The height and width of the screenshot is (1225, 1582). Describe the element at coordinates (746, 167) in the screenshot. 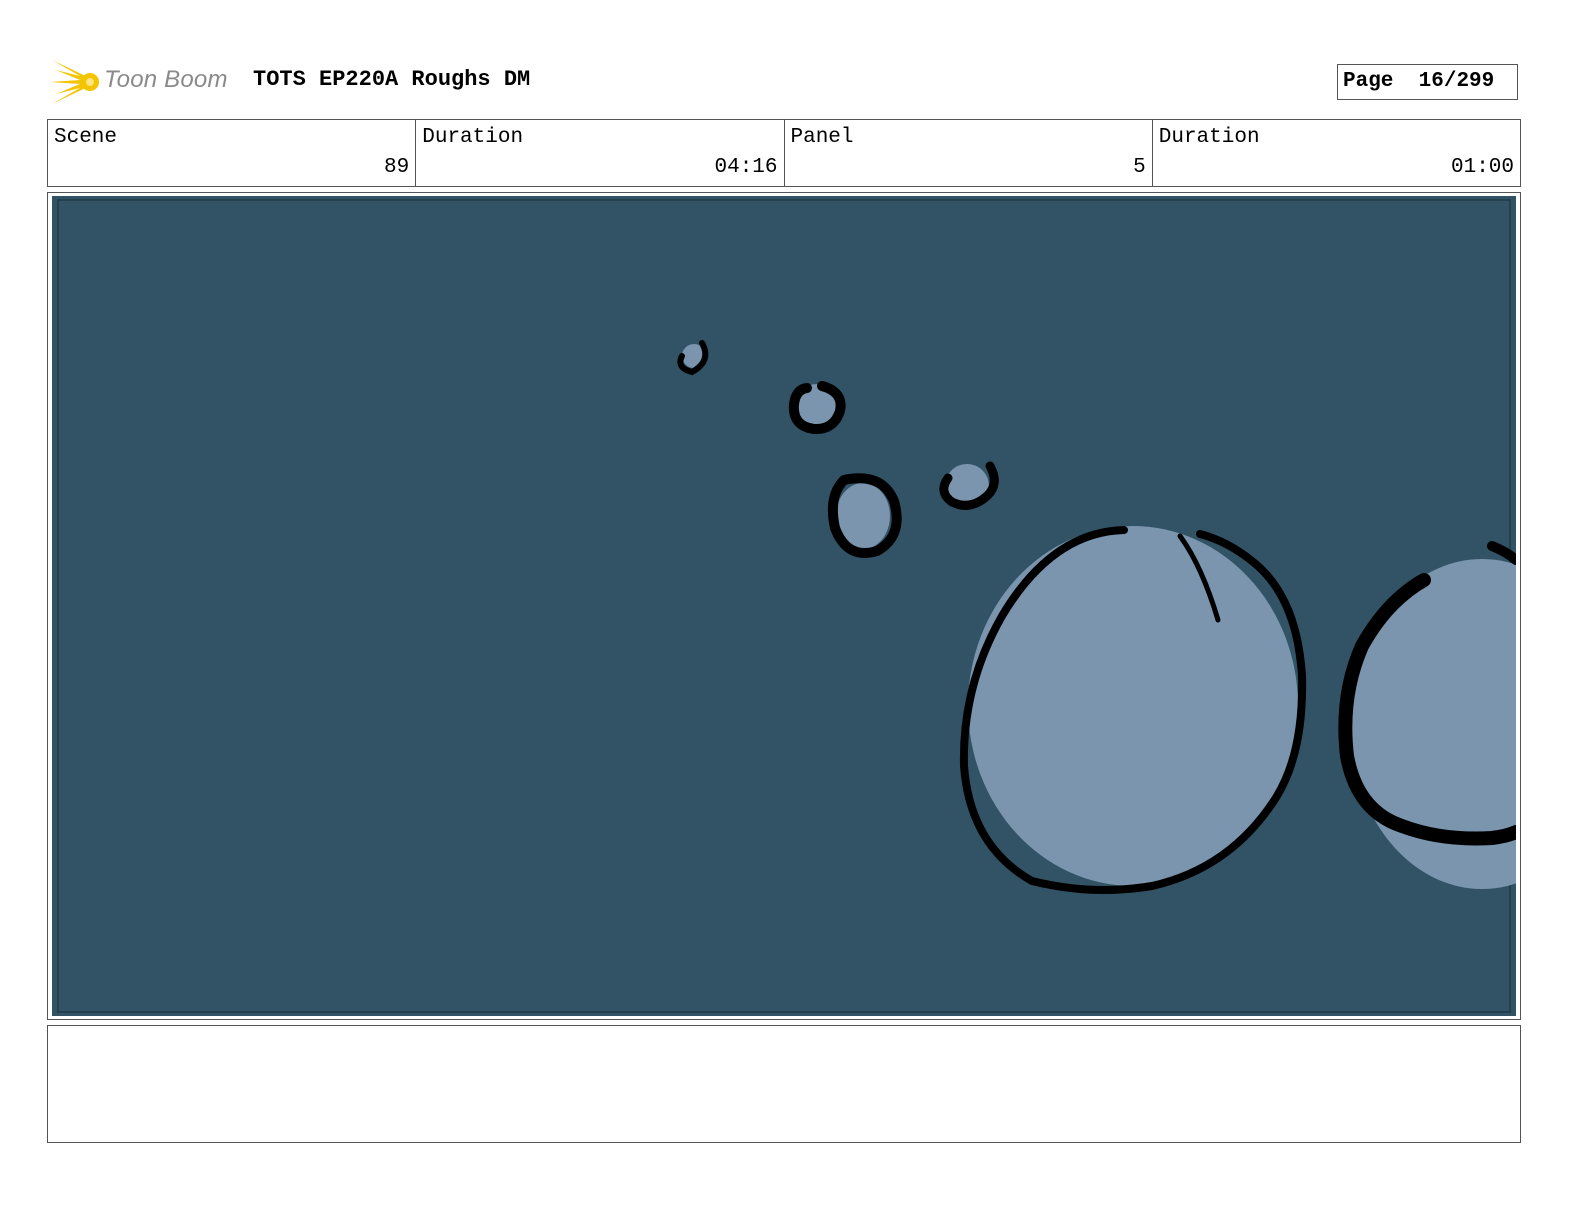

I see `scene-duration-value: 04:16` at that location.